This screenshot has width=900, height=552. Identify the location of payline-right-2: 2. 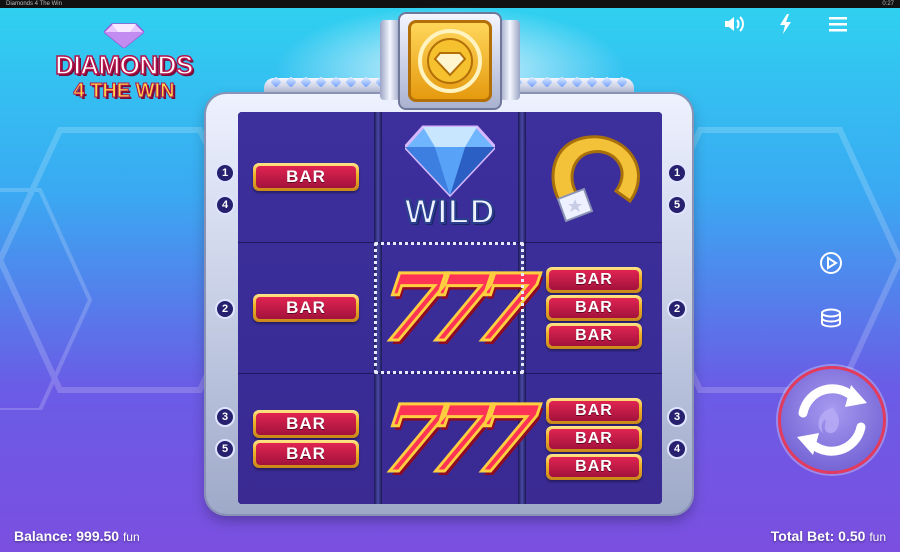
(677, 309).